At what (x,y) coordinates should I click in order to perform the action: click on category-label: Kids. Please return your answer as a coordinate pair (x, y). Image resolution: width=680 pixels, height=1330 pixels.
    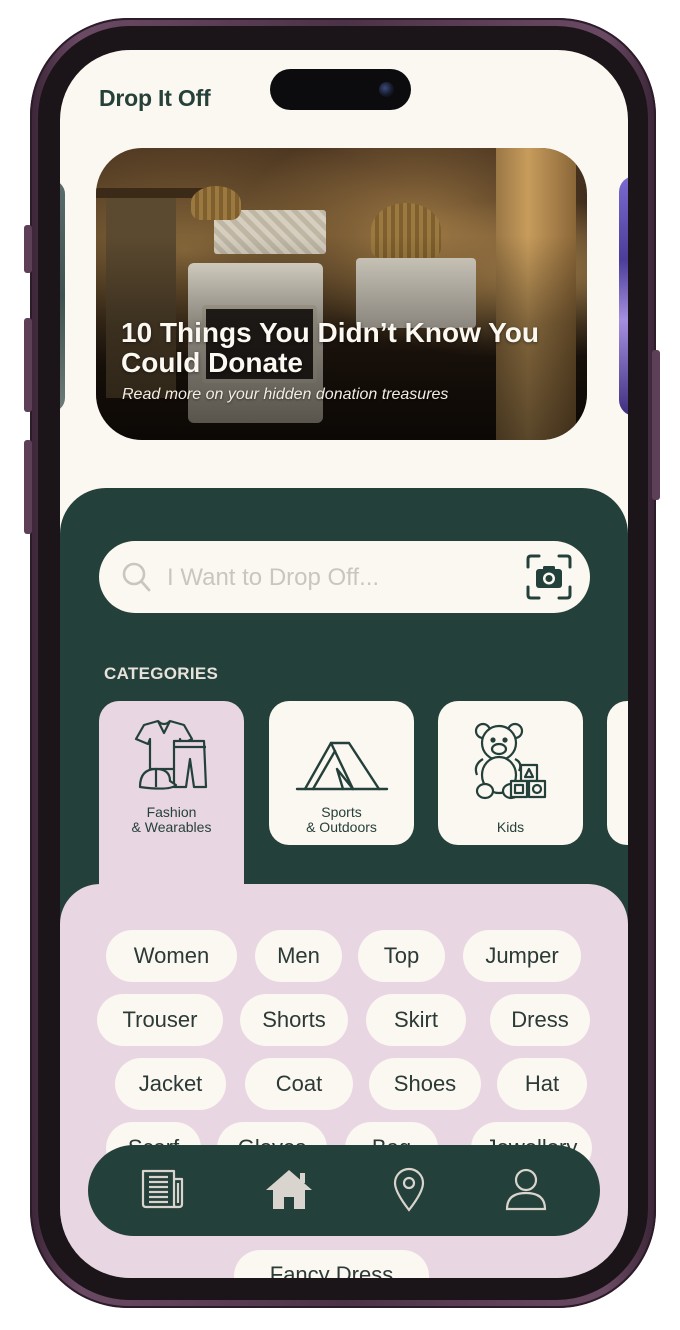
    Looking at the image, I should click on (510, 827).